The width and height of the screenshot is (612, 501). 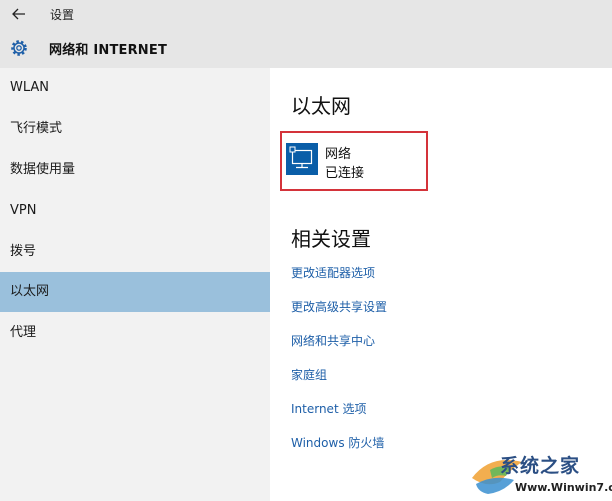 I want to click on back-arrow-icon, so click(x=18, y=14).